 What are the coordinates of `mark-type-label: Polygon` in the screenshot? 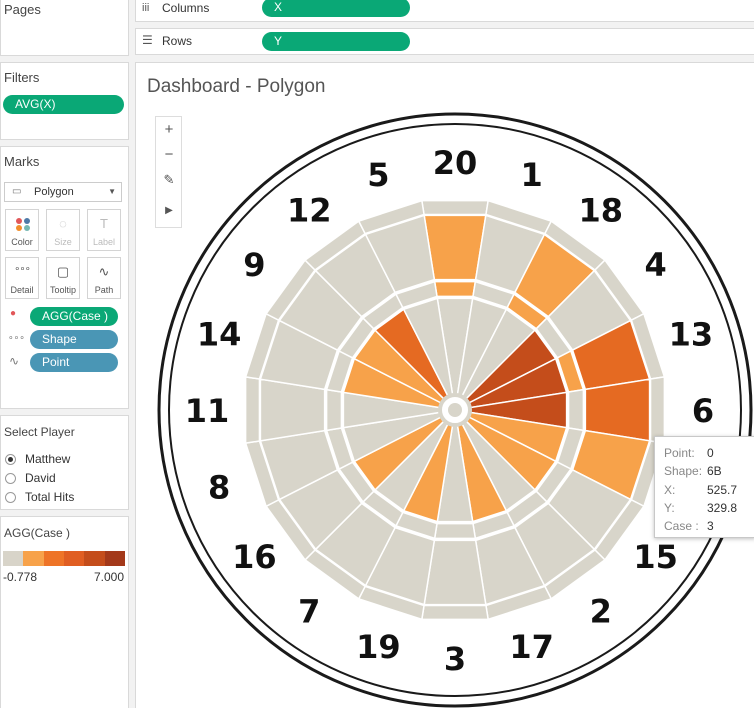 It's located at (54, 192).